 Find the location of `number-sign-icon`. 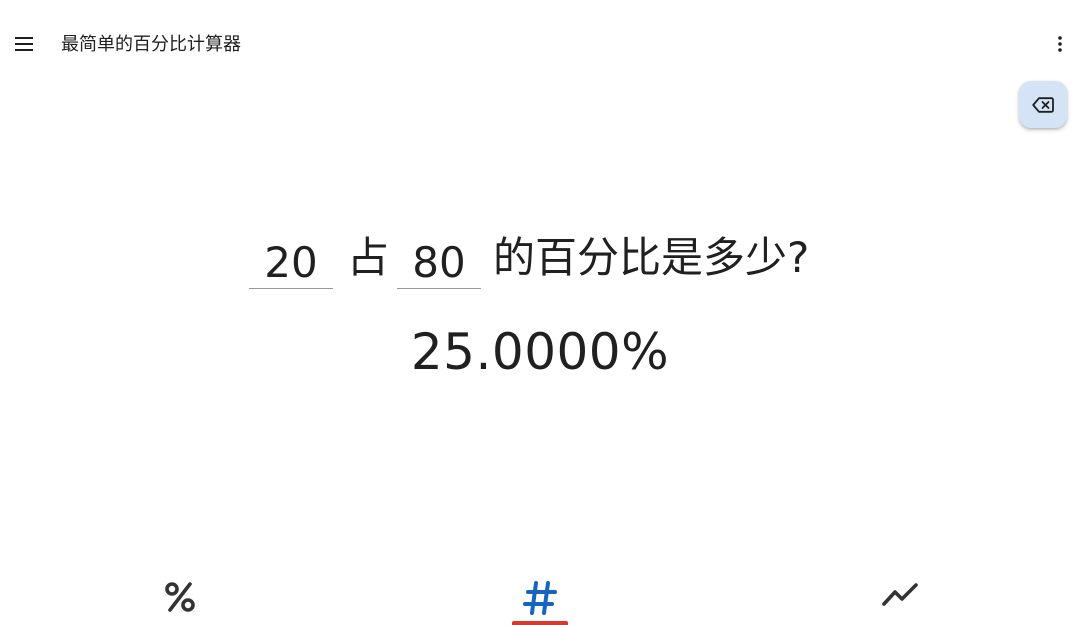

number-sign-icon is located at coordinates (540, 598).